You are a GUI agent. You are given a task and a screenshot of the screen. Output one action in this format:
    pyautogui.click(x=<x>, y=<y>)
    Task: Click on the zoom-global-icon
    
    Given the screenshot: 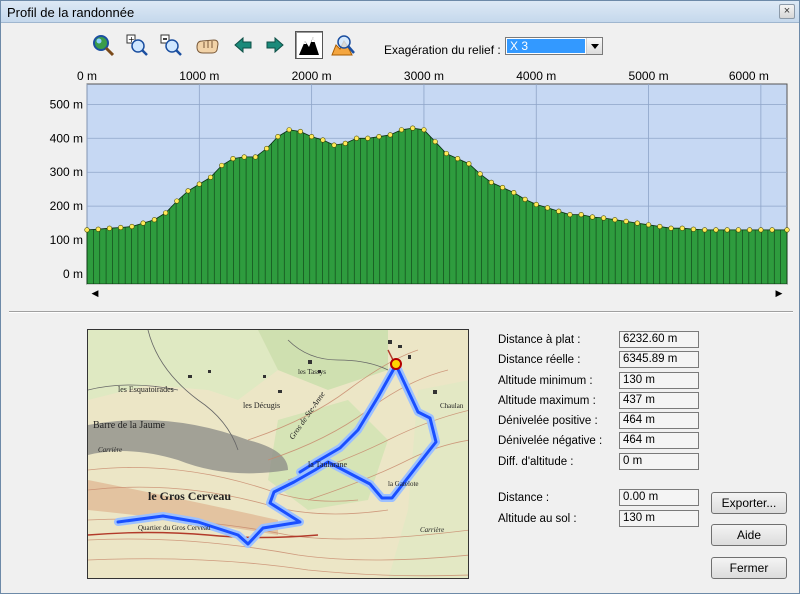 What is the action you would take?
    pyautogui.click(x=104, y=46)
    